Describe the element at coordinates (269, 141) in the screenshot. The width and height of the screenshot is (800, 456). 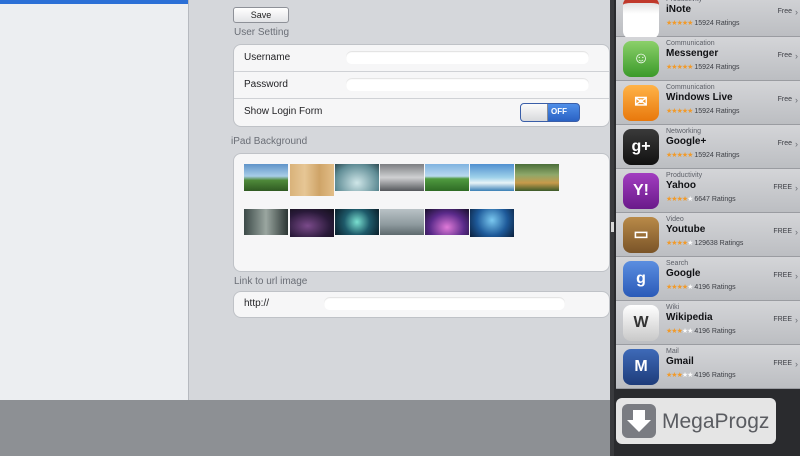
I see `ipad-background-heading: iPad Background` at that location.